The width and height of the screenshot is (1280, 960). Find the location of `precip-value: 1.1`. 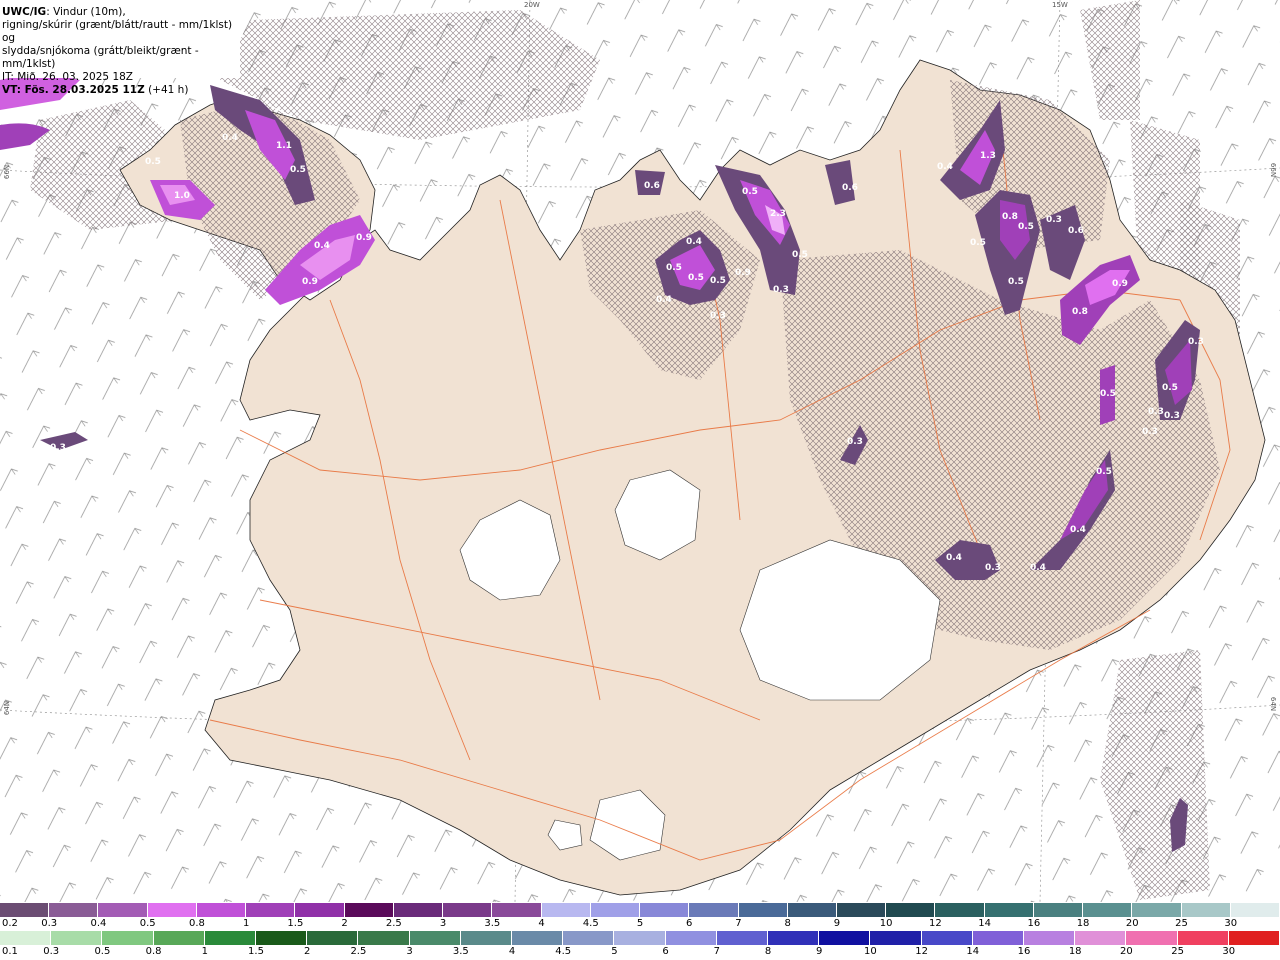

precip-value: 1.1 is located at coordinates (284, 146).